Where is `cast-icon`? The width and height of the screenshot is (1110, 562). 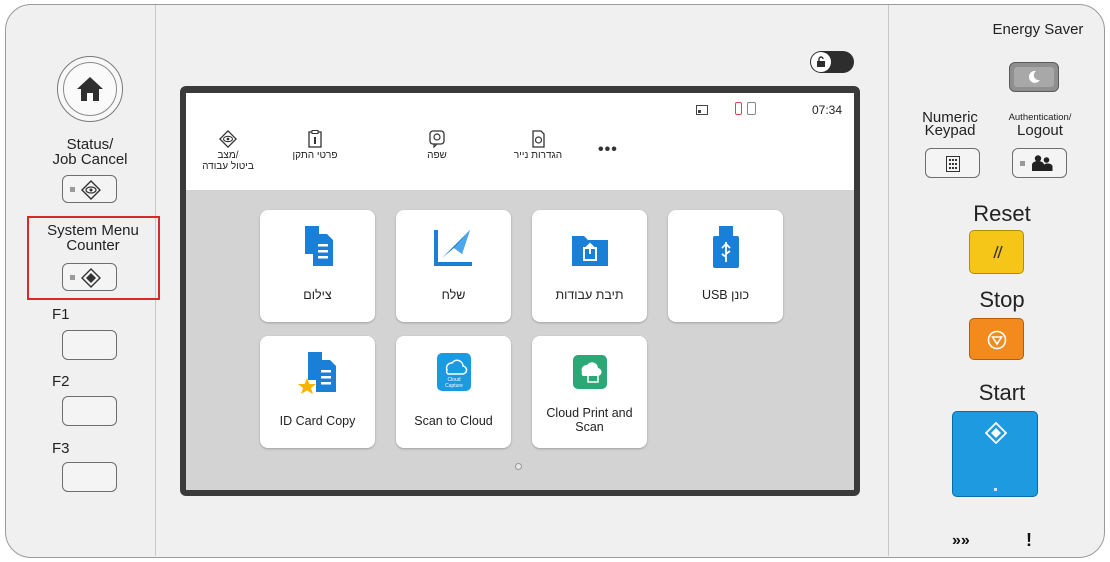
cast-icon is located at coordinates (702, 110).